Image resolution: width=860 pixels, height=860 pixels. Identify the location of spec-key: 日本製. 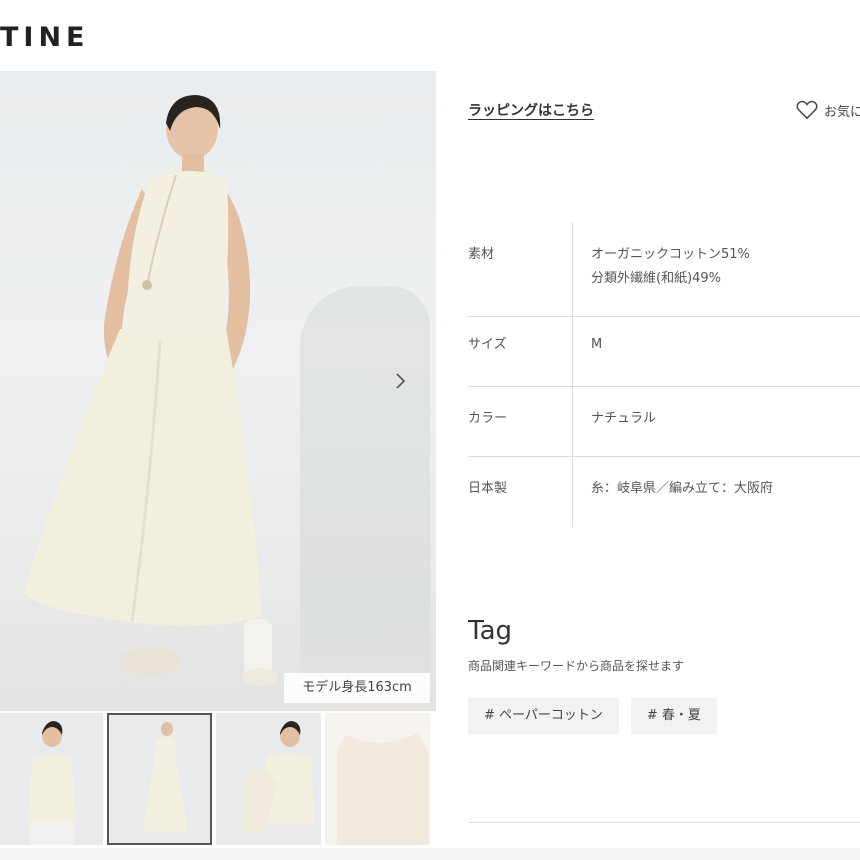
(520, 492).